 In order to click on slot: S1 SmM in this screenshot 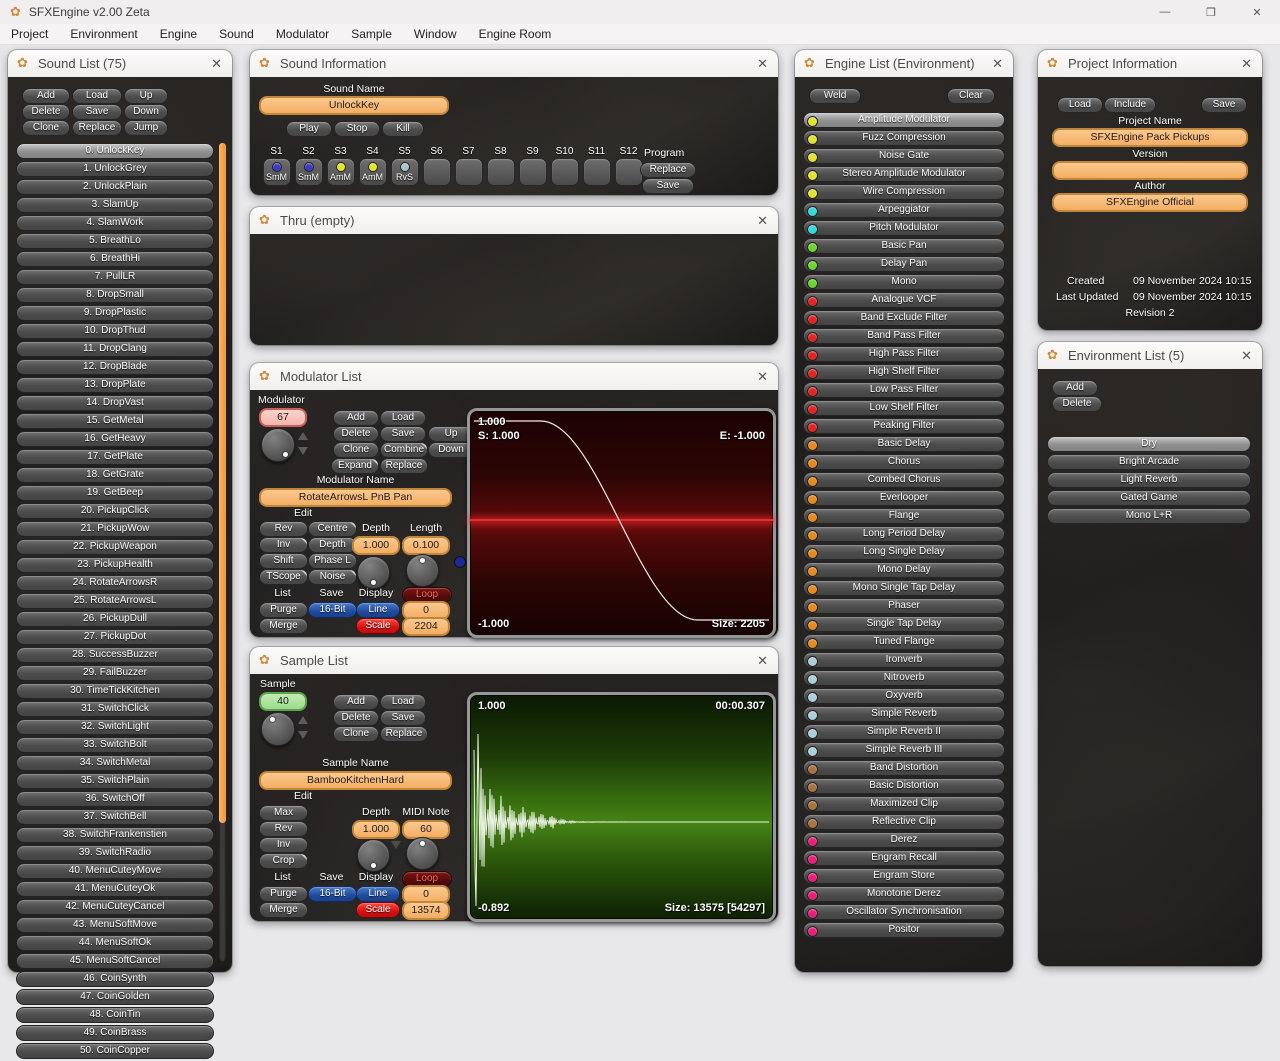, I will do `click(276, 166)`.